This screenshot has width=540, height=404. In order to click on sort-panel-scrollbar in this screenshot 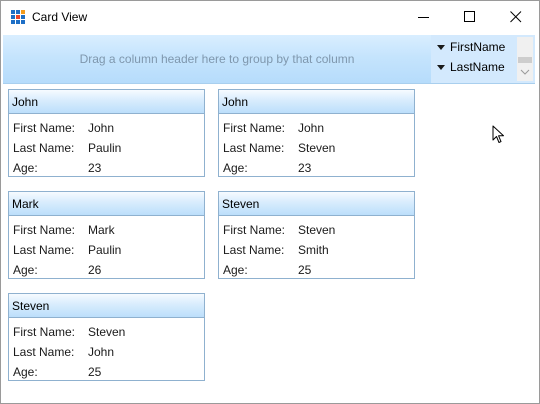, I will do `click(525, 59)`.